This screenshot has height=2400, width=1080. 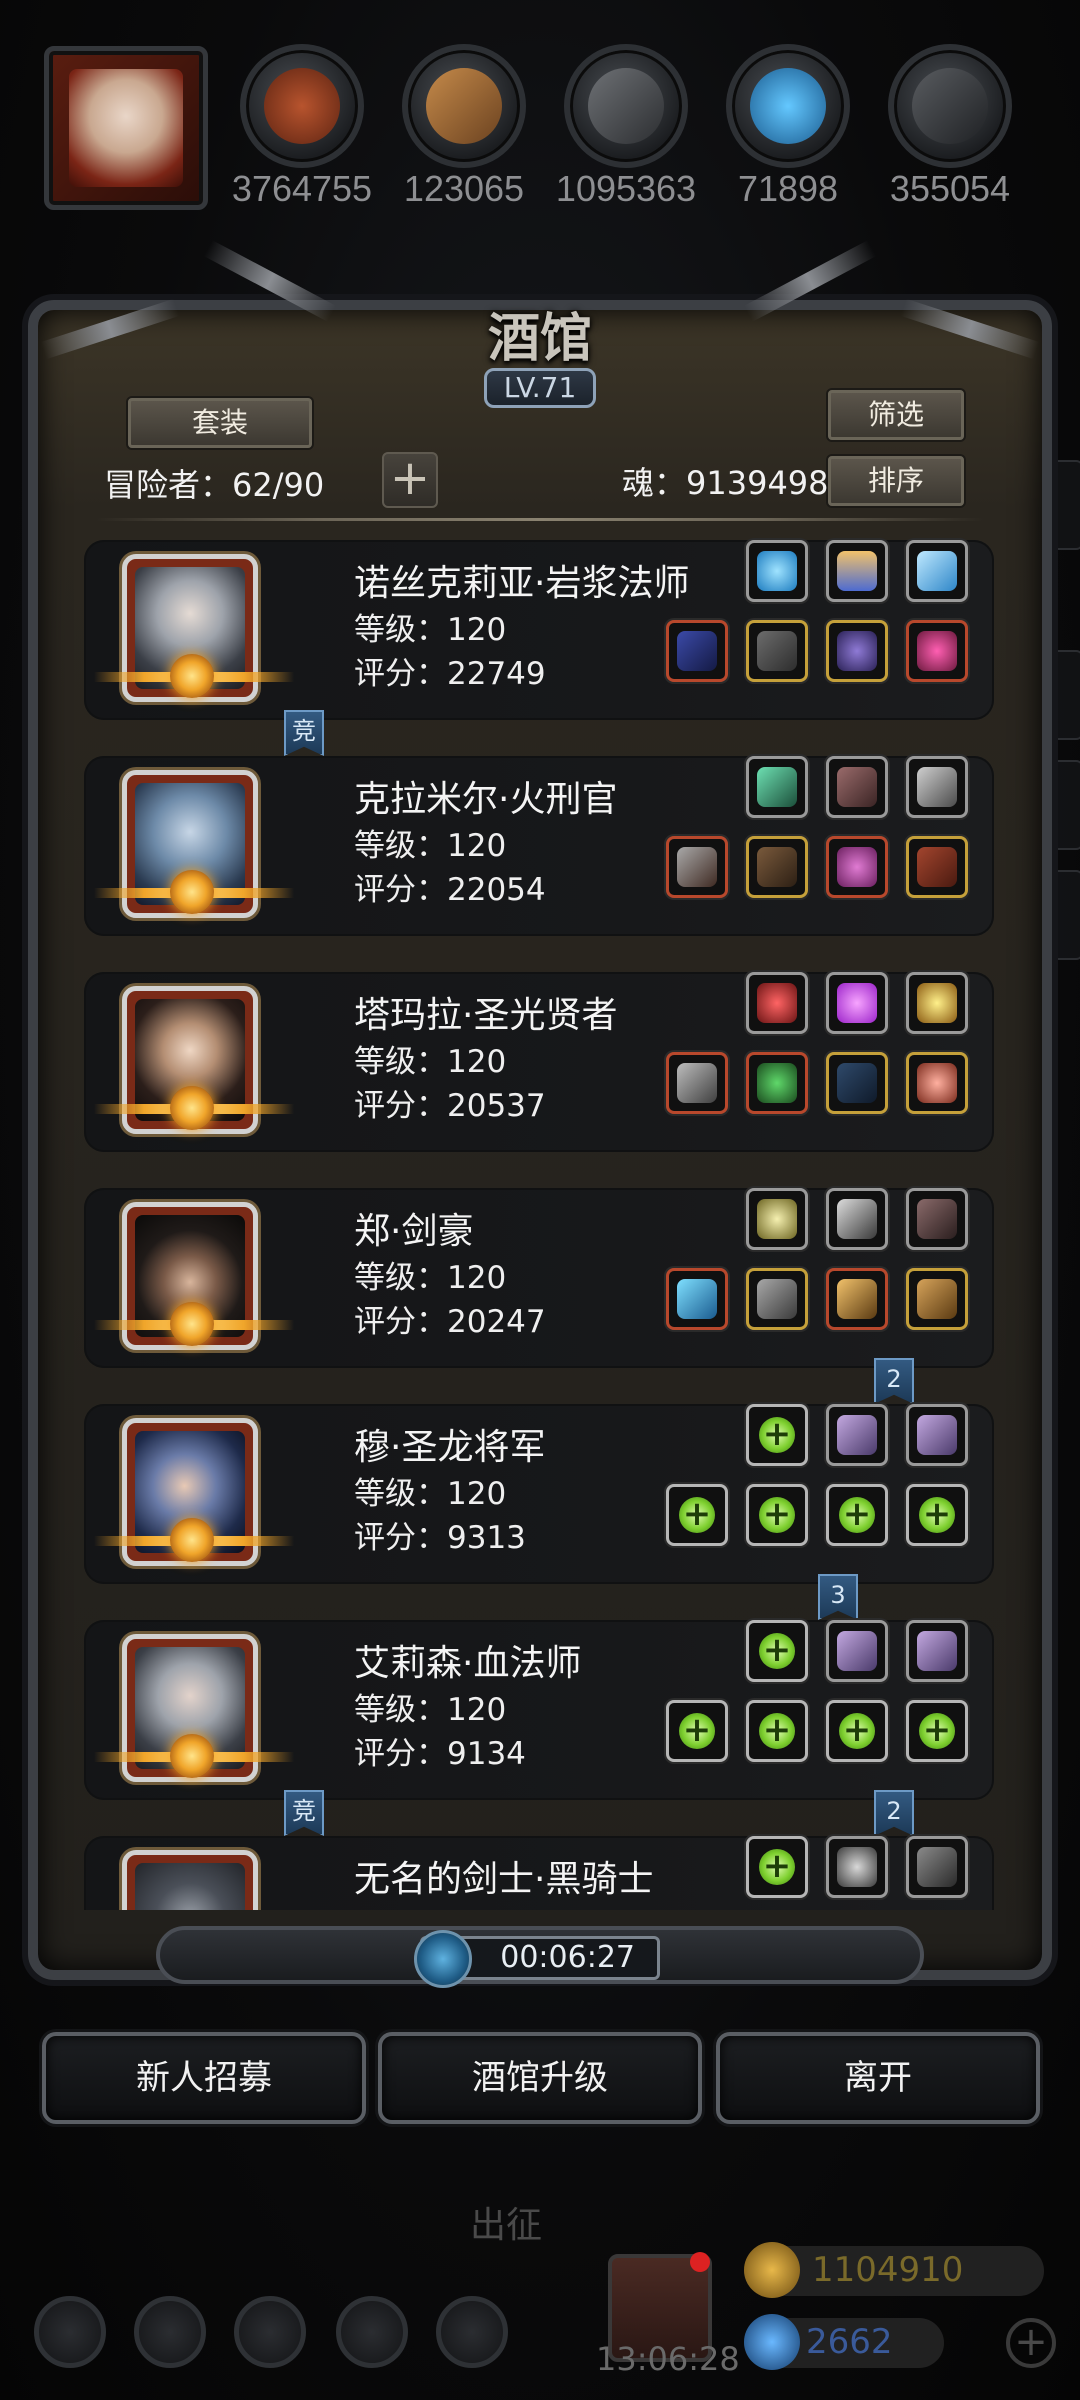 I want to click on wood-icon, so click(x=464, y=106).